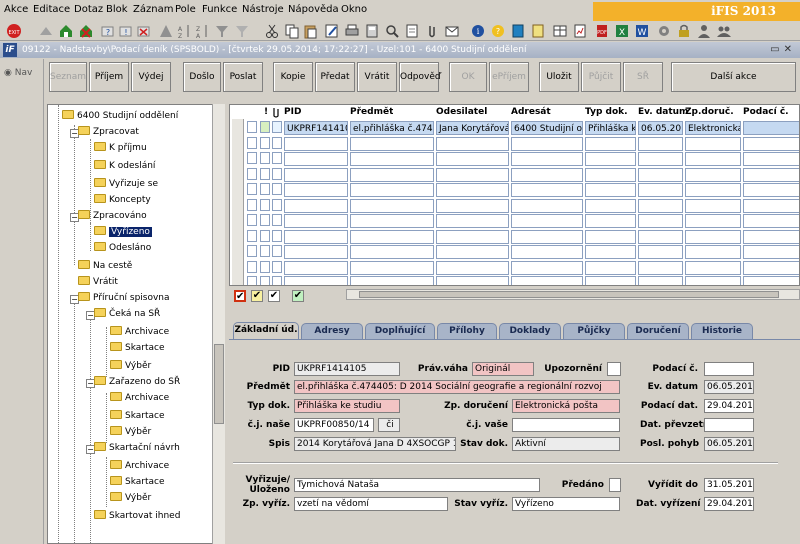 The height and width of the screenshot is (544, 800). I want to click on tree-node: Skartovat ihned, so click(137, 516).